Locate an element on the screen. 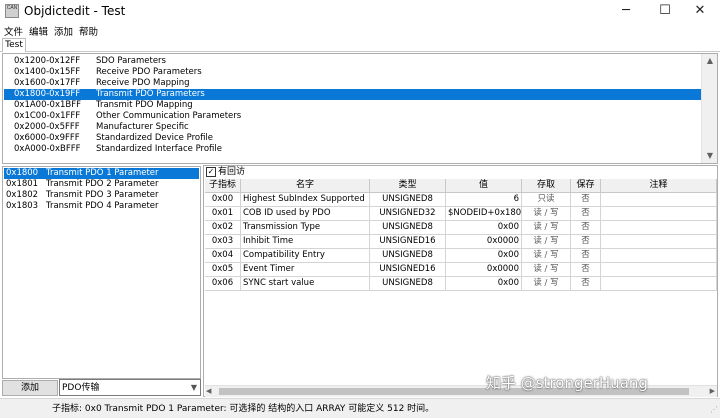  list-item-selected: 0x1800-0x19FF Transmit PDO Parameters is located at coordinates (352, 94).